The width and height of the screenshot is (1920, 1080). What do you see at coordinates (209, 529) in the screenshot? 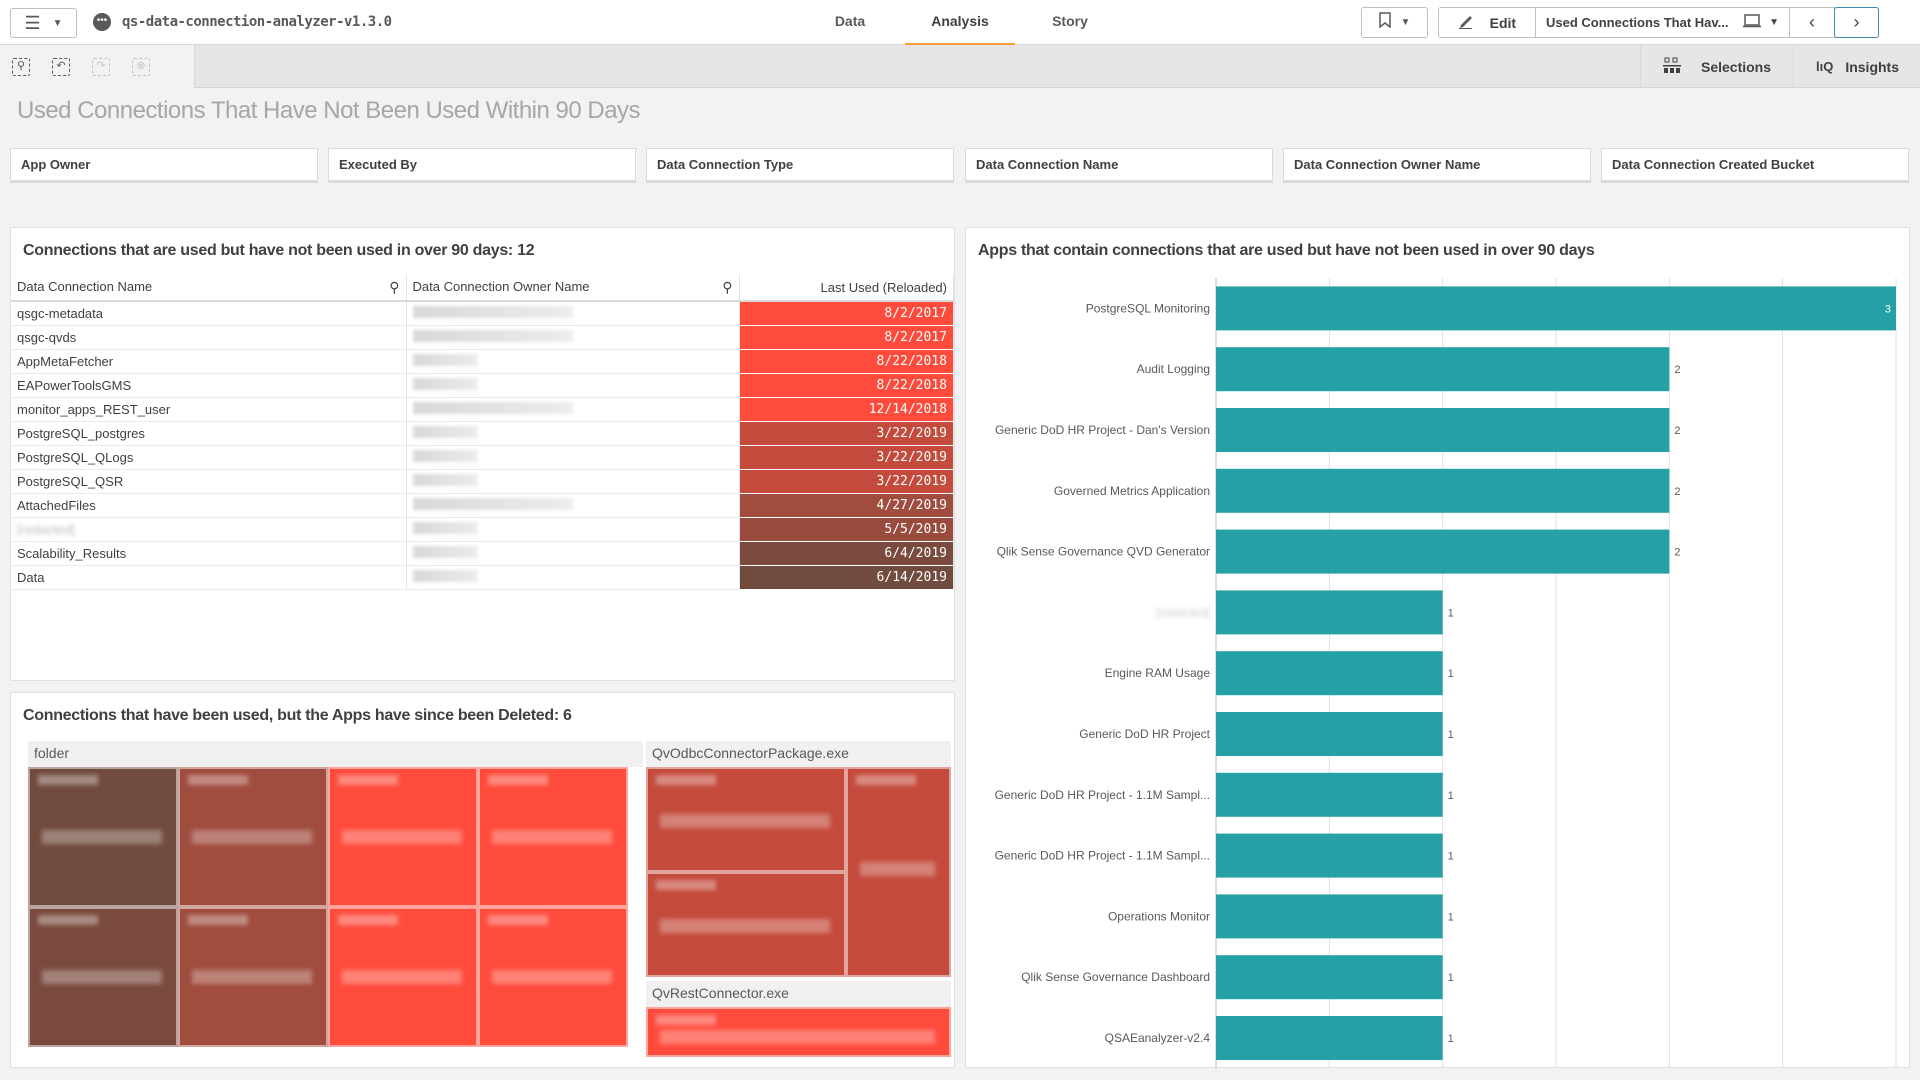
I see `connection-name-cell: [redacted]` at bounding box center [209, 529].